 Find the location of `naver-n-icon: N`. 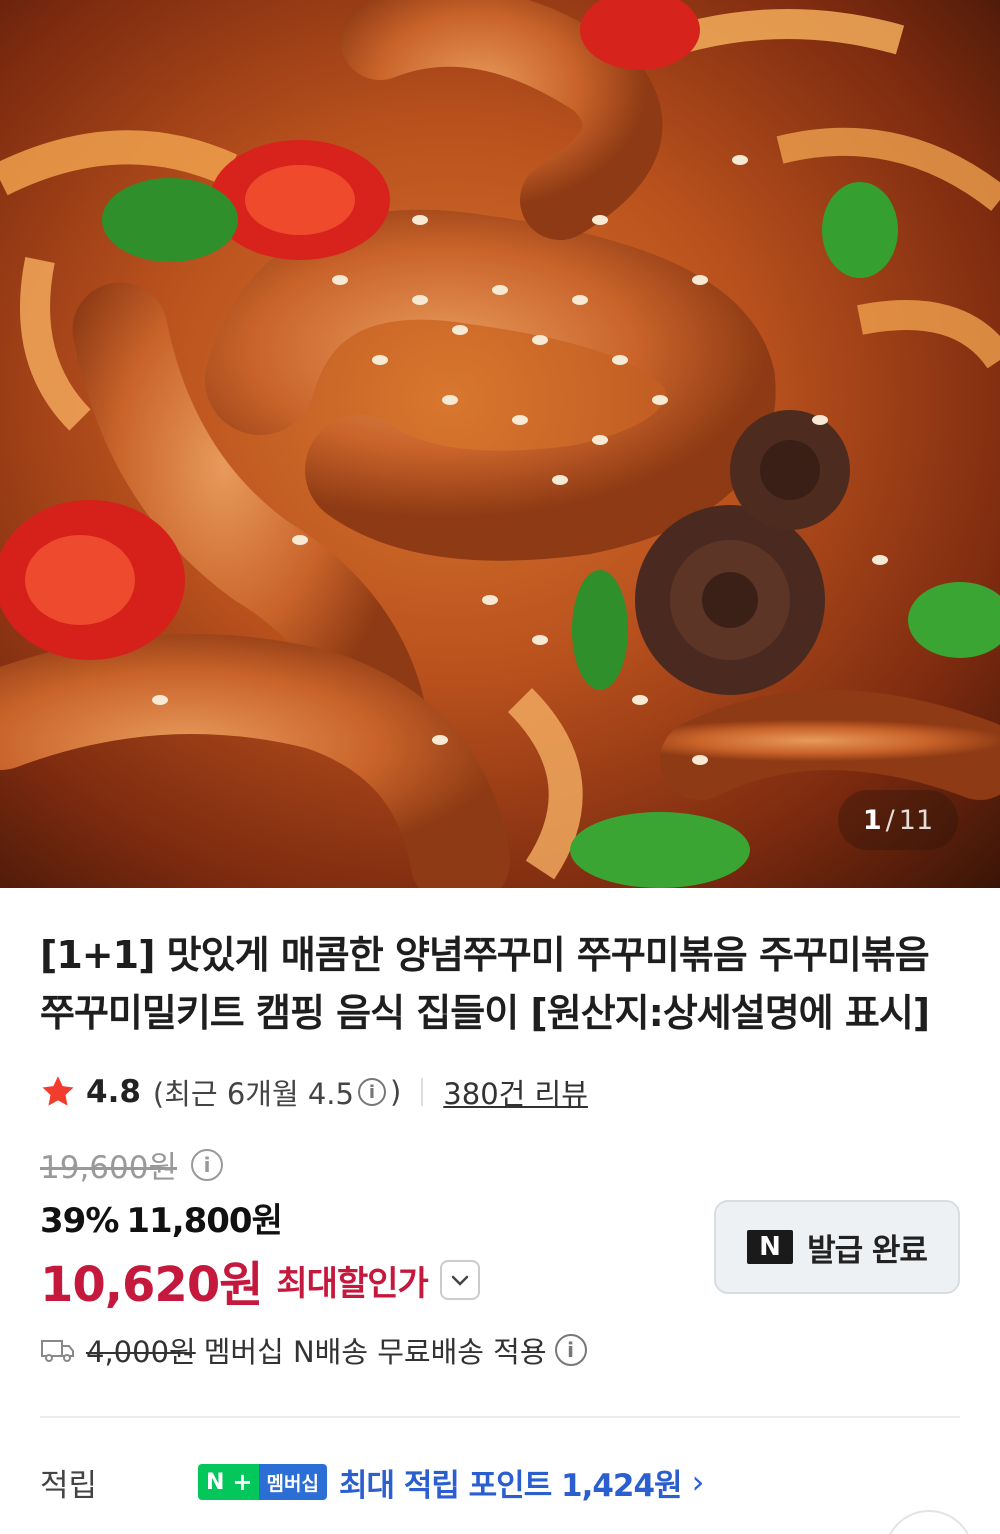

naver-n-icon: N is located at coordinates (770, 1247).